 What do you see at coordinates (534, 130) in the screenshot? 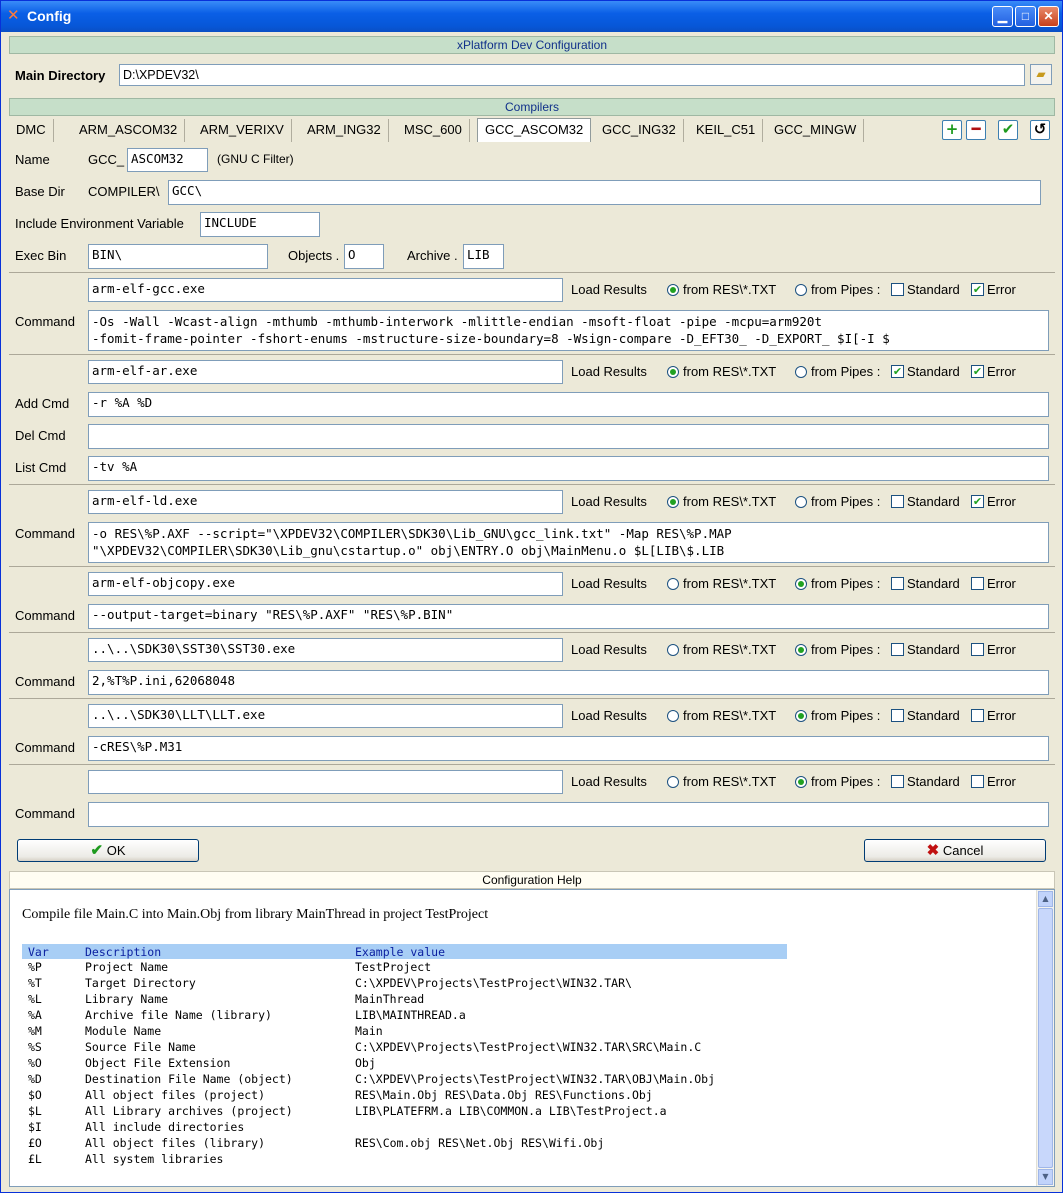
I see `tab-gcc-ascom32: GCC_ASCOM32` at bounding box center [534, 130].